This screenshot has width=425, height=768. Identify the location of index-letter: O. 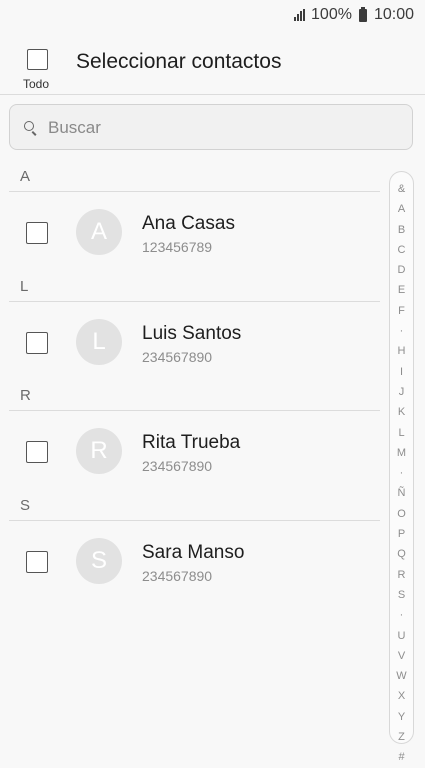
(401, 514).